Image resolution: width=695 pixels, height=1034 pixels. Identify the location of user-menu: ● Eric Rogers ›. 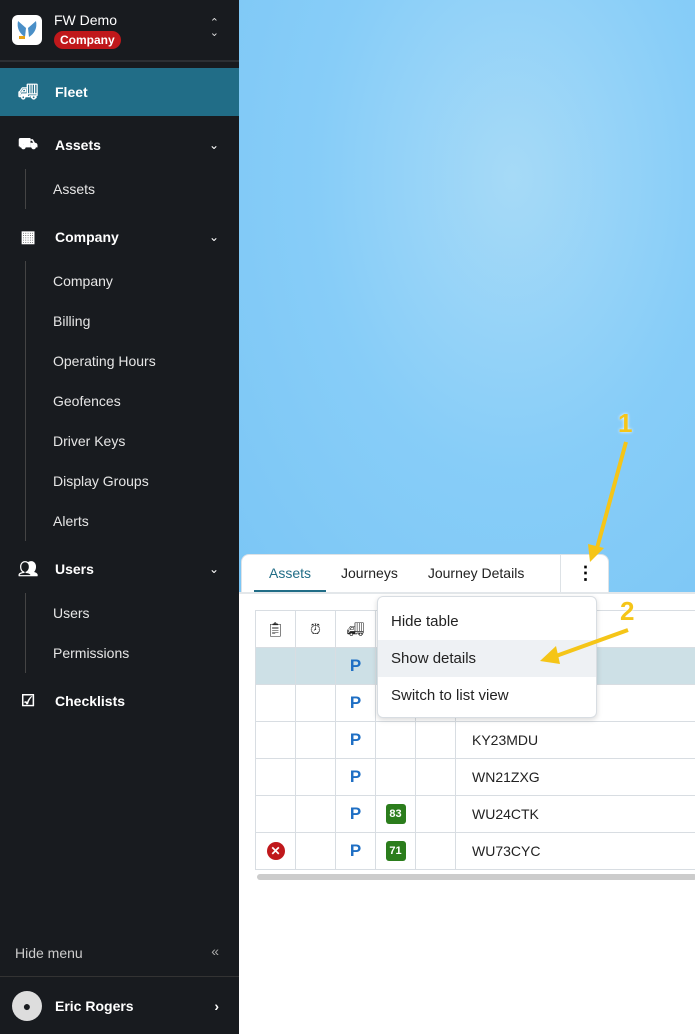
(119, 1005).